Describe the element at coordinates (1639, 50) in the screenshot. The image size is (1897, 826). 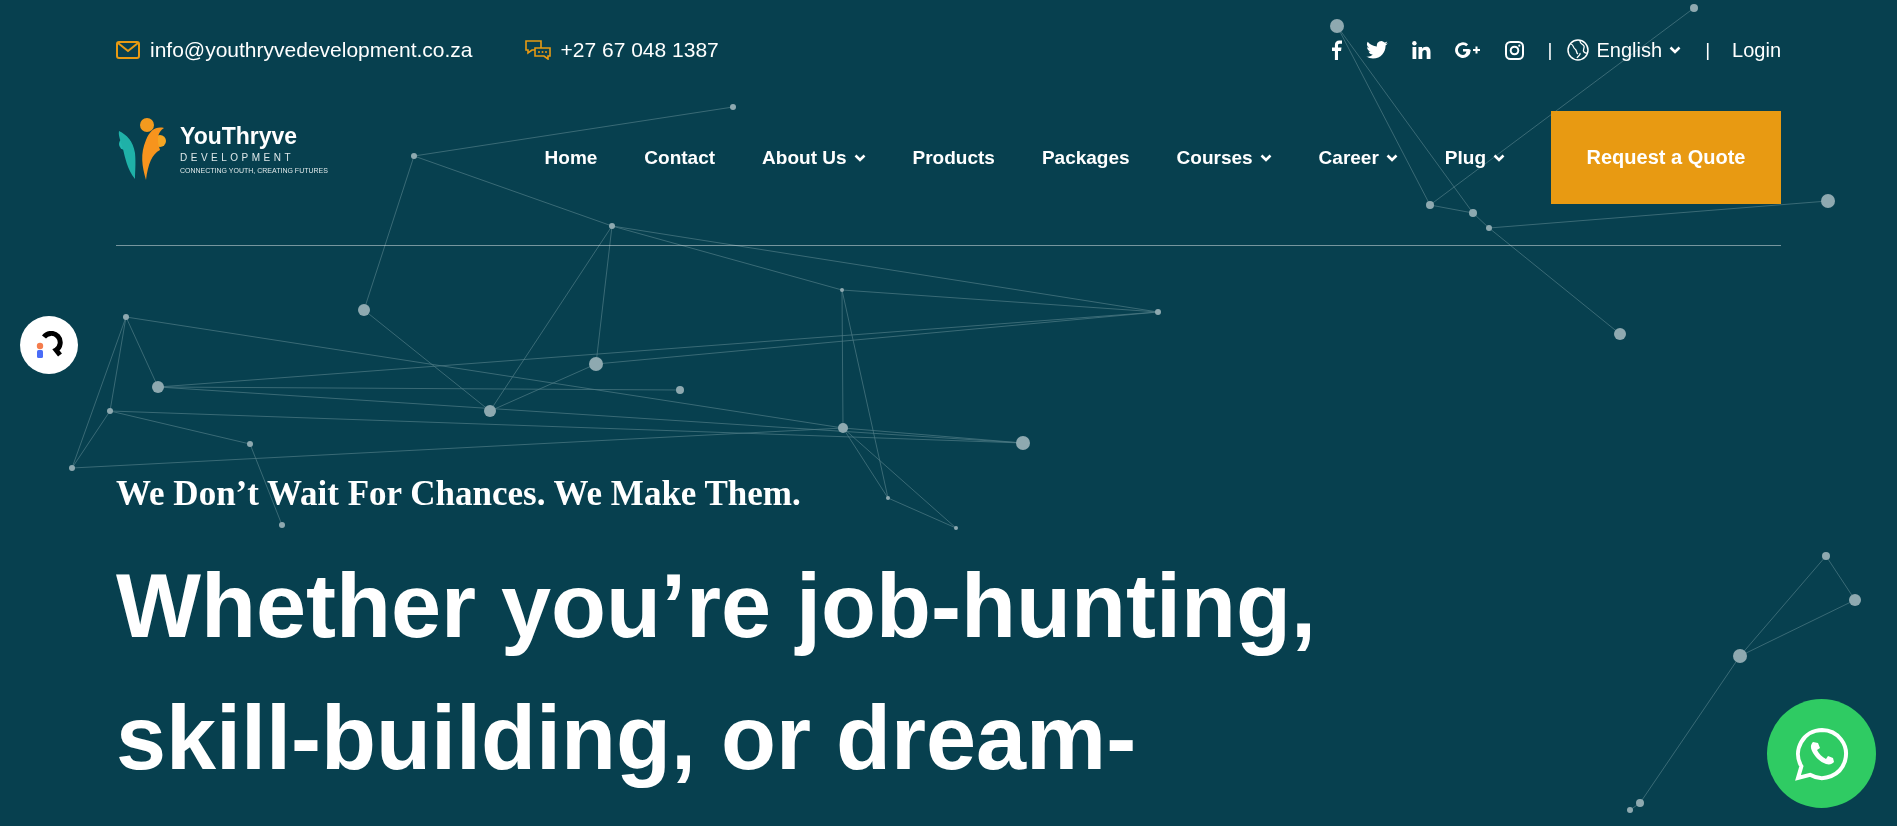
I see `language-dropdown: English` at that location.